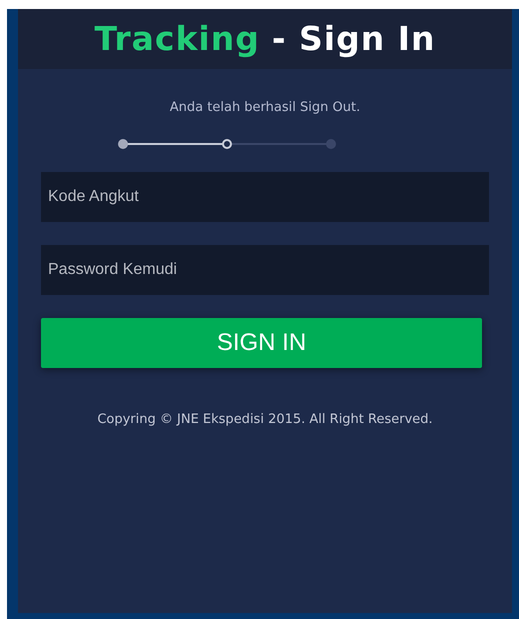 The image size is (519, 619). Describe the element at coordinates (265, 269) in the screenshot. I see `input-field: Password Kemudi` at that location.